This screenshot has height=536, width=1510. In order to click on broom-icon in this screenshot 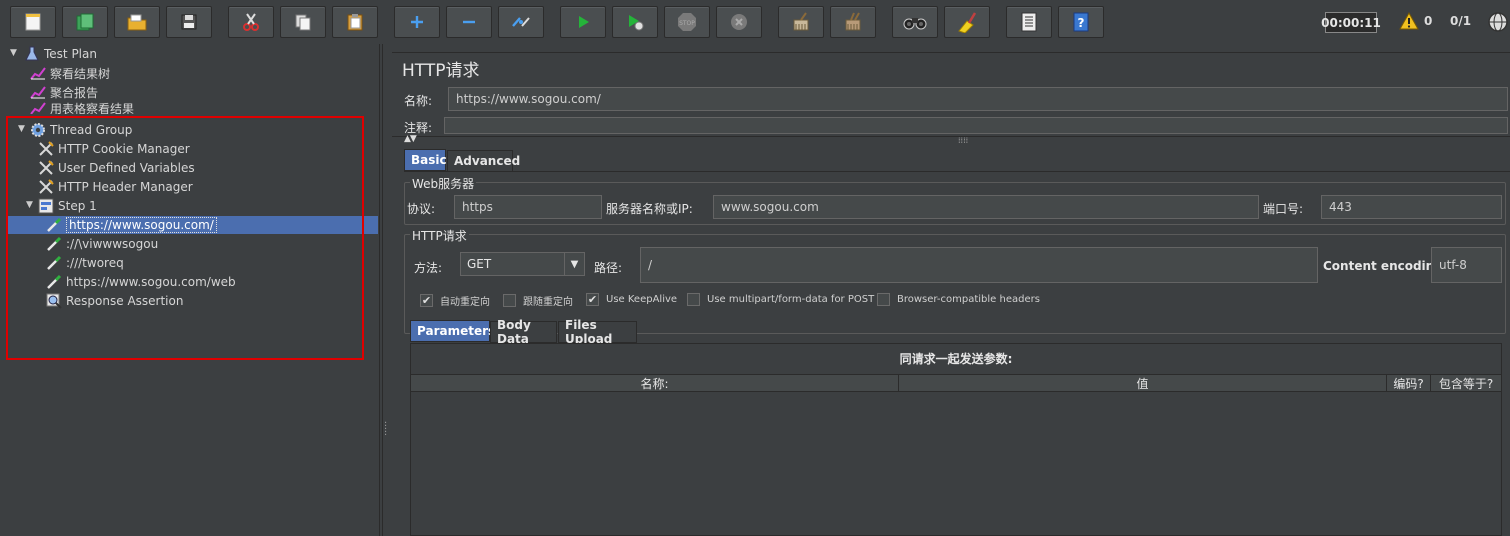, I will do `click(801, 21)`.